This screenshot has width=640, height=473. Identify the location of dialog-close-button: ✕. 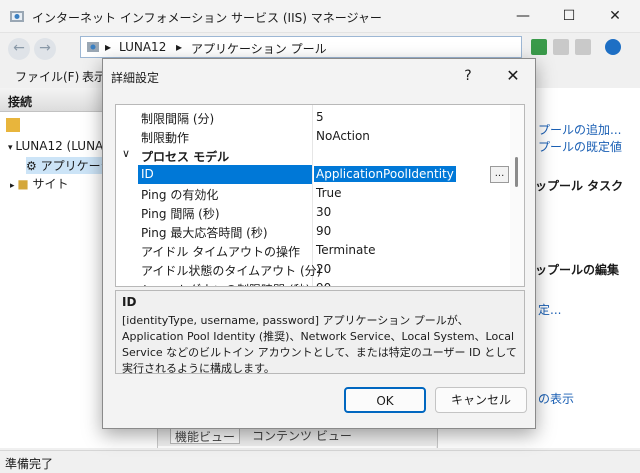
(513, 77).